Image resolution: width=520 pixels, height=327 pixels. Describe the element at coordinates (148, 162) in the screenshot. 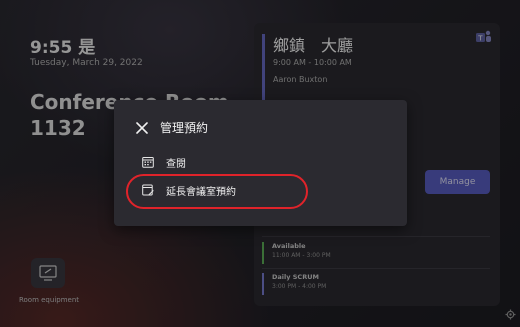

I see `calendar-icon` at that location.